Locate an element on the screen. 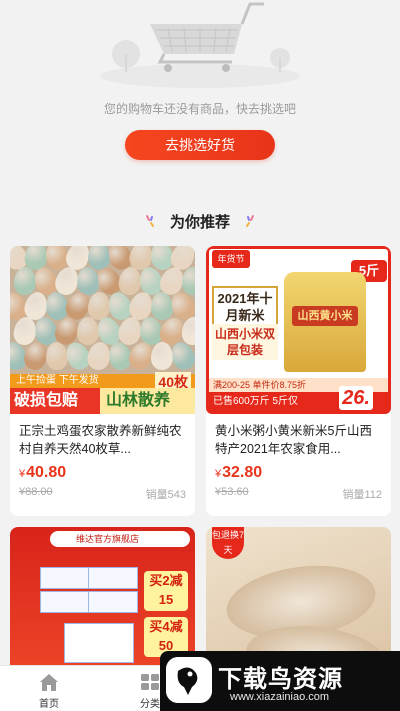 The width and height of the screenshot is (400, 711). original-price: ¥88.00 is located at coordinates (36, 492).